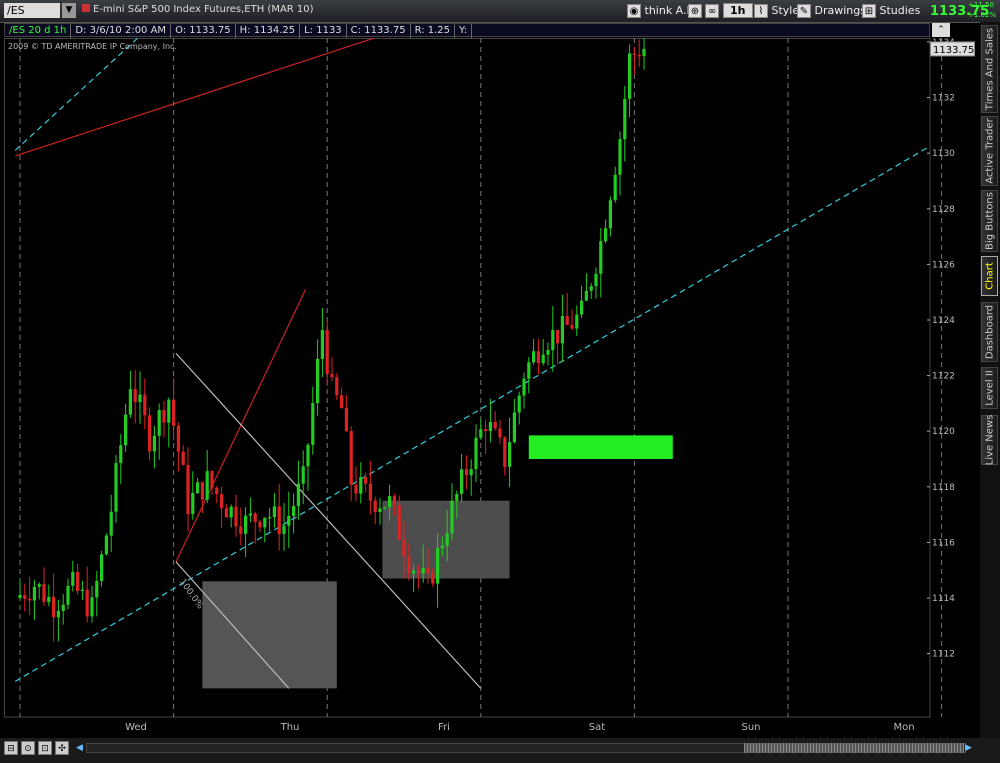 The height and width of the screenshot is (763, 1000). Describe the element at coordinates (669, 10) in the screenshot. I see `think-ai-label: think A.I.` at that location.